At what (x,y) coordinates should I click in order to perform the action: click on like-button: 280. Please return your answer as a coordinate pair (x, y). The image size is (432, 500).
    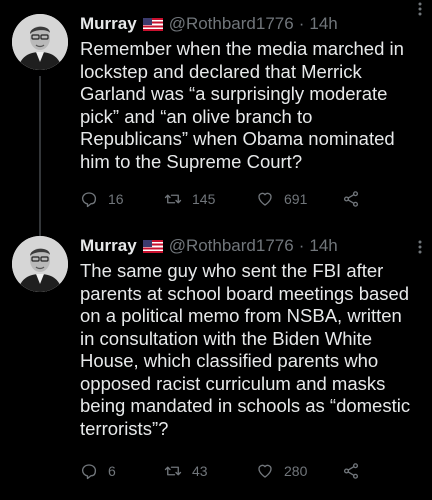
    Looking at the image, I should click on (281, 471).